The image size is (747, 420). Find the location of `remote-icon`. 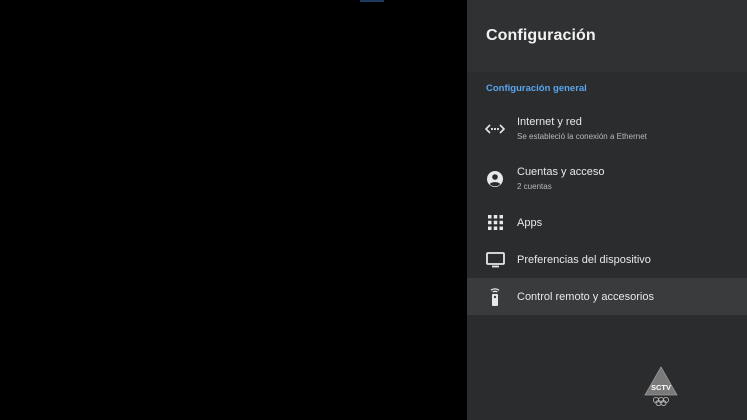

remote-icon is located at coordinates (495, 297).